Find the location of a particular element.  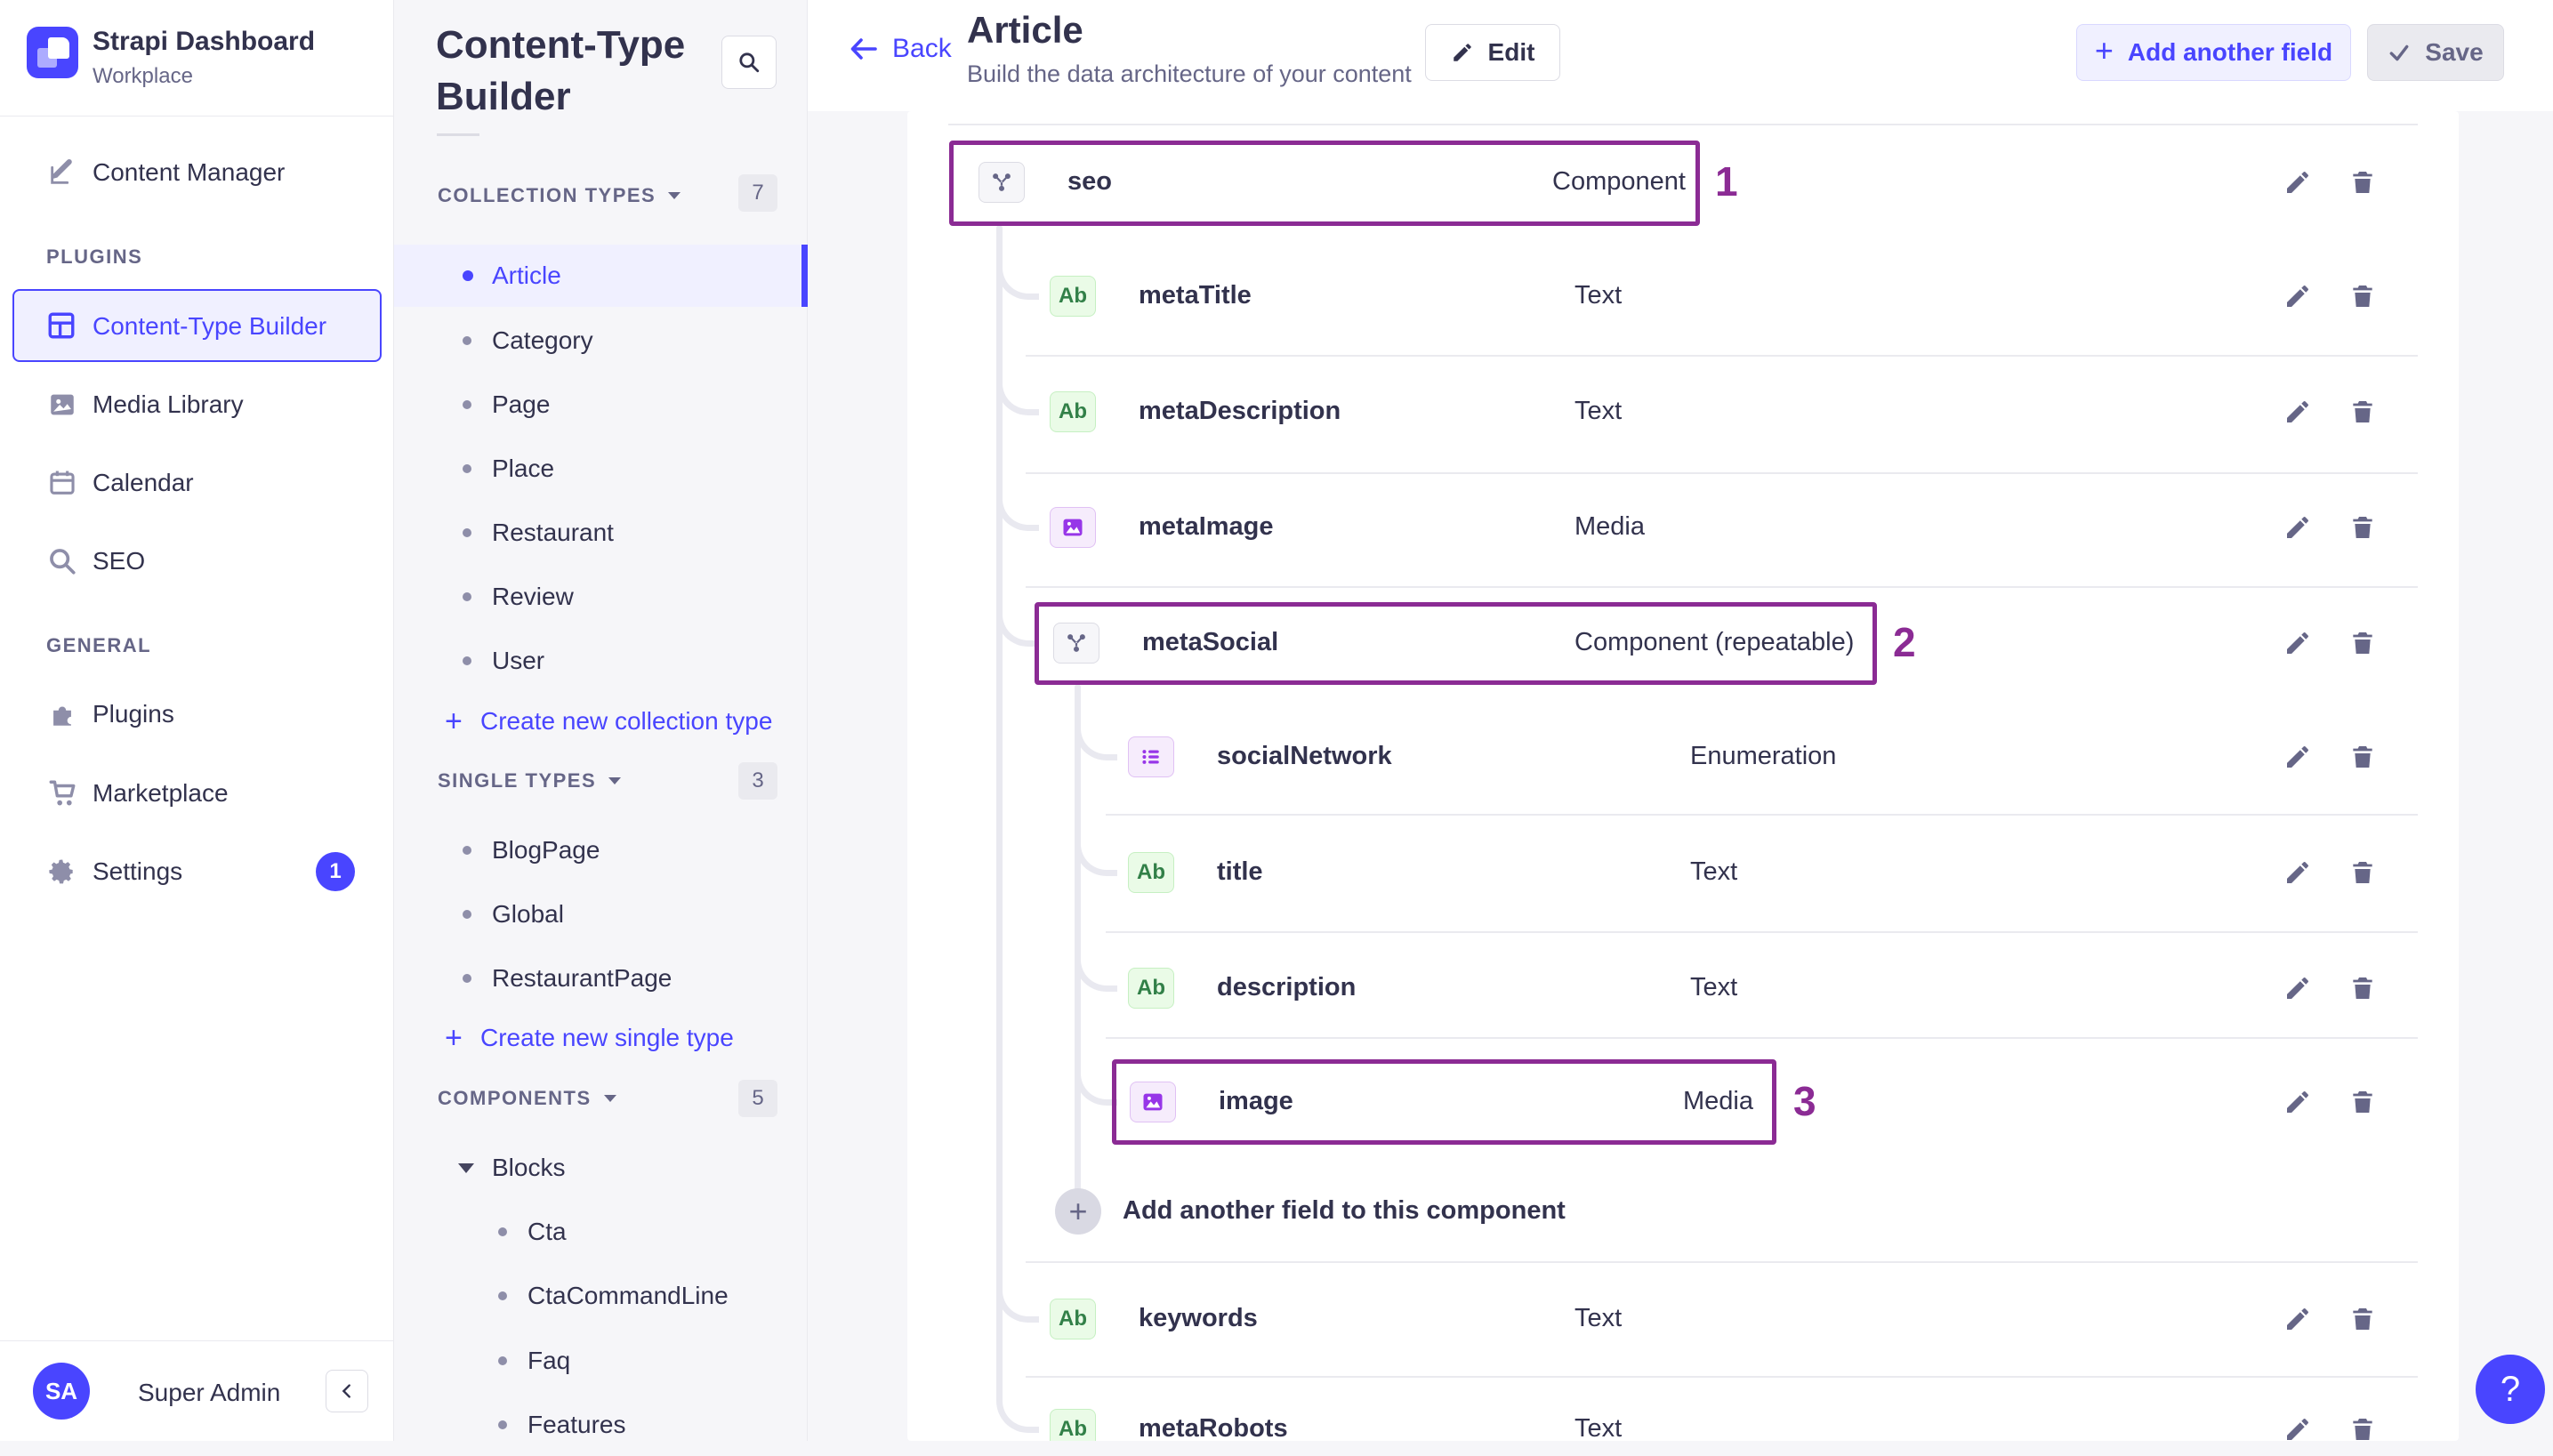

sidebar-item-article: Article is located at coordinates (601, 276).